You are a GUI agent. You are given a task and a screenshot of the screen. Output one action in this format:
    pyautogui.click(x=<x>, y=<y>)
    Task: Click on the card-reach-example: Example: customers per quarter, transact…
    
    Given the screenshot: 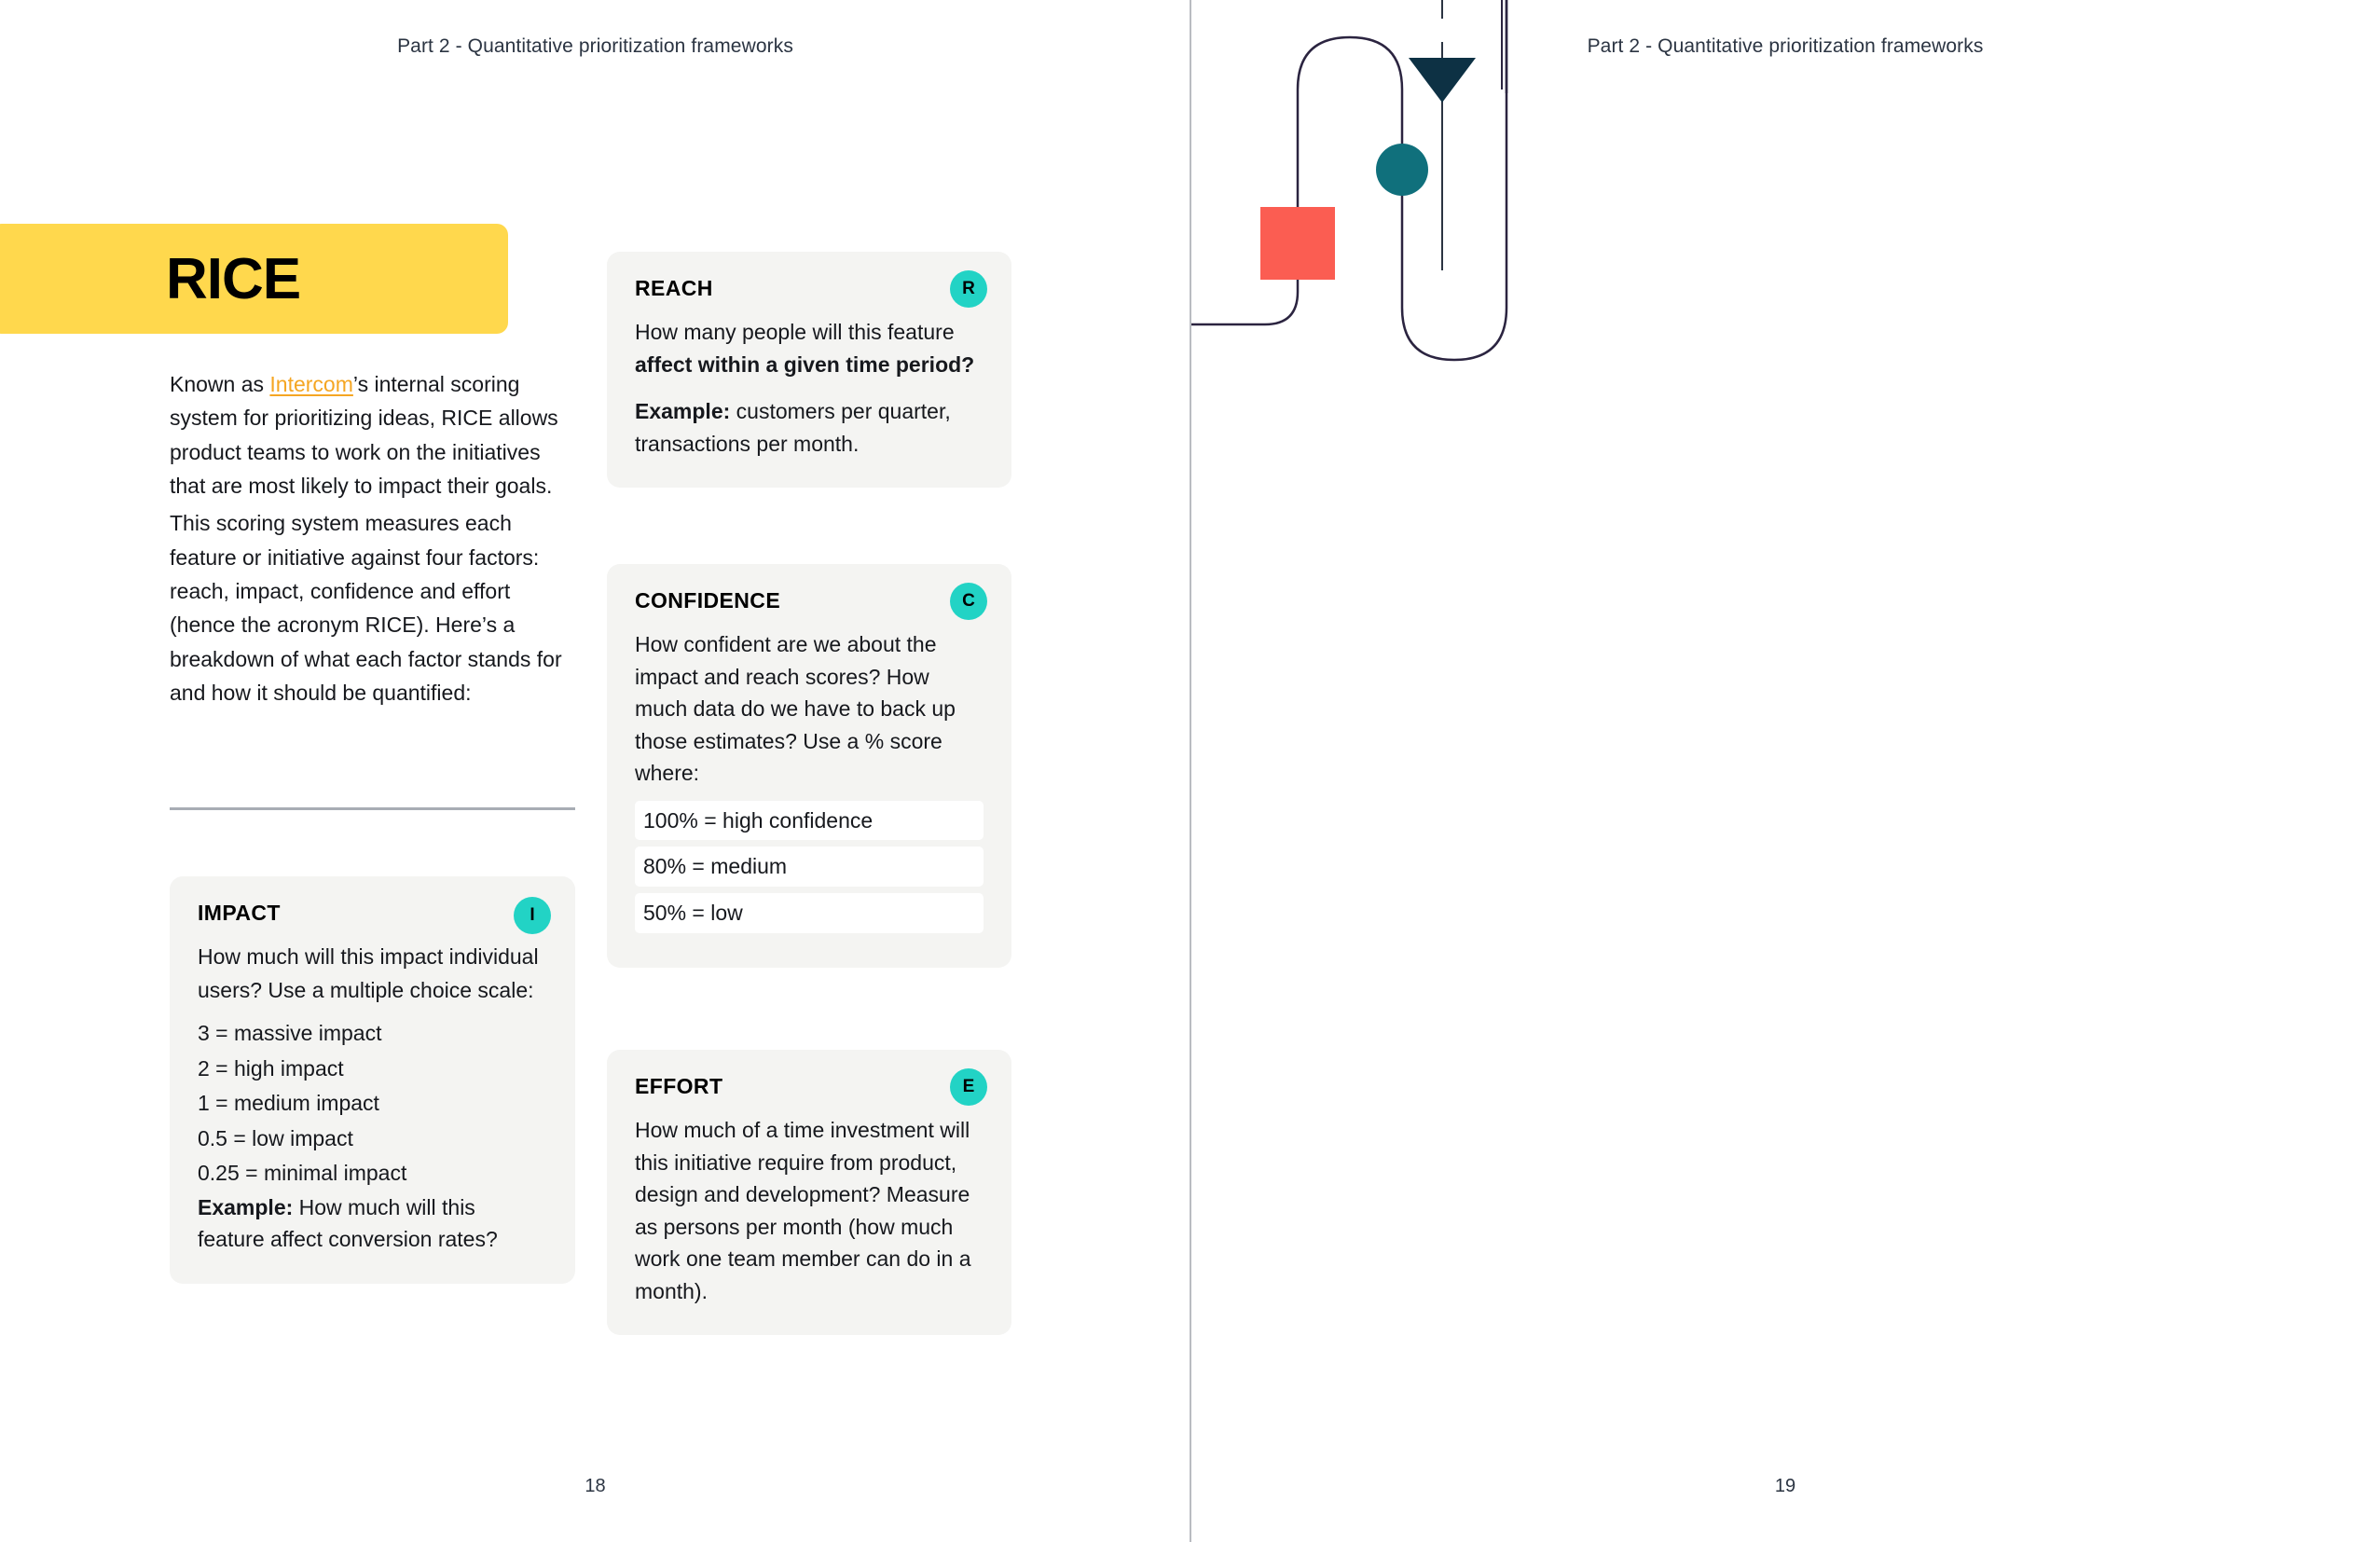 What is the action you would take?
    pyautogui.click(x=809, y=427)
    